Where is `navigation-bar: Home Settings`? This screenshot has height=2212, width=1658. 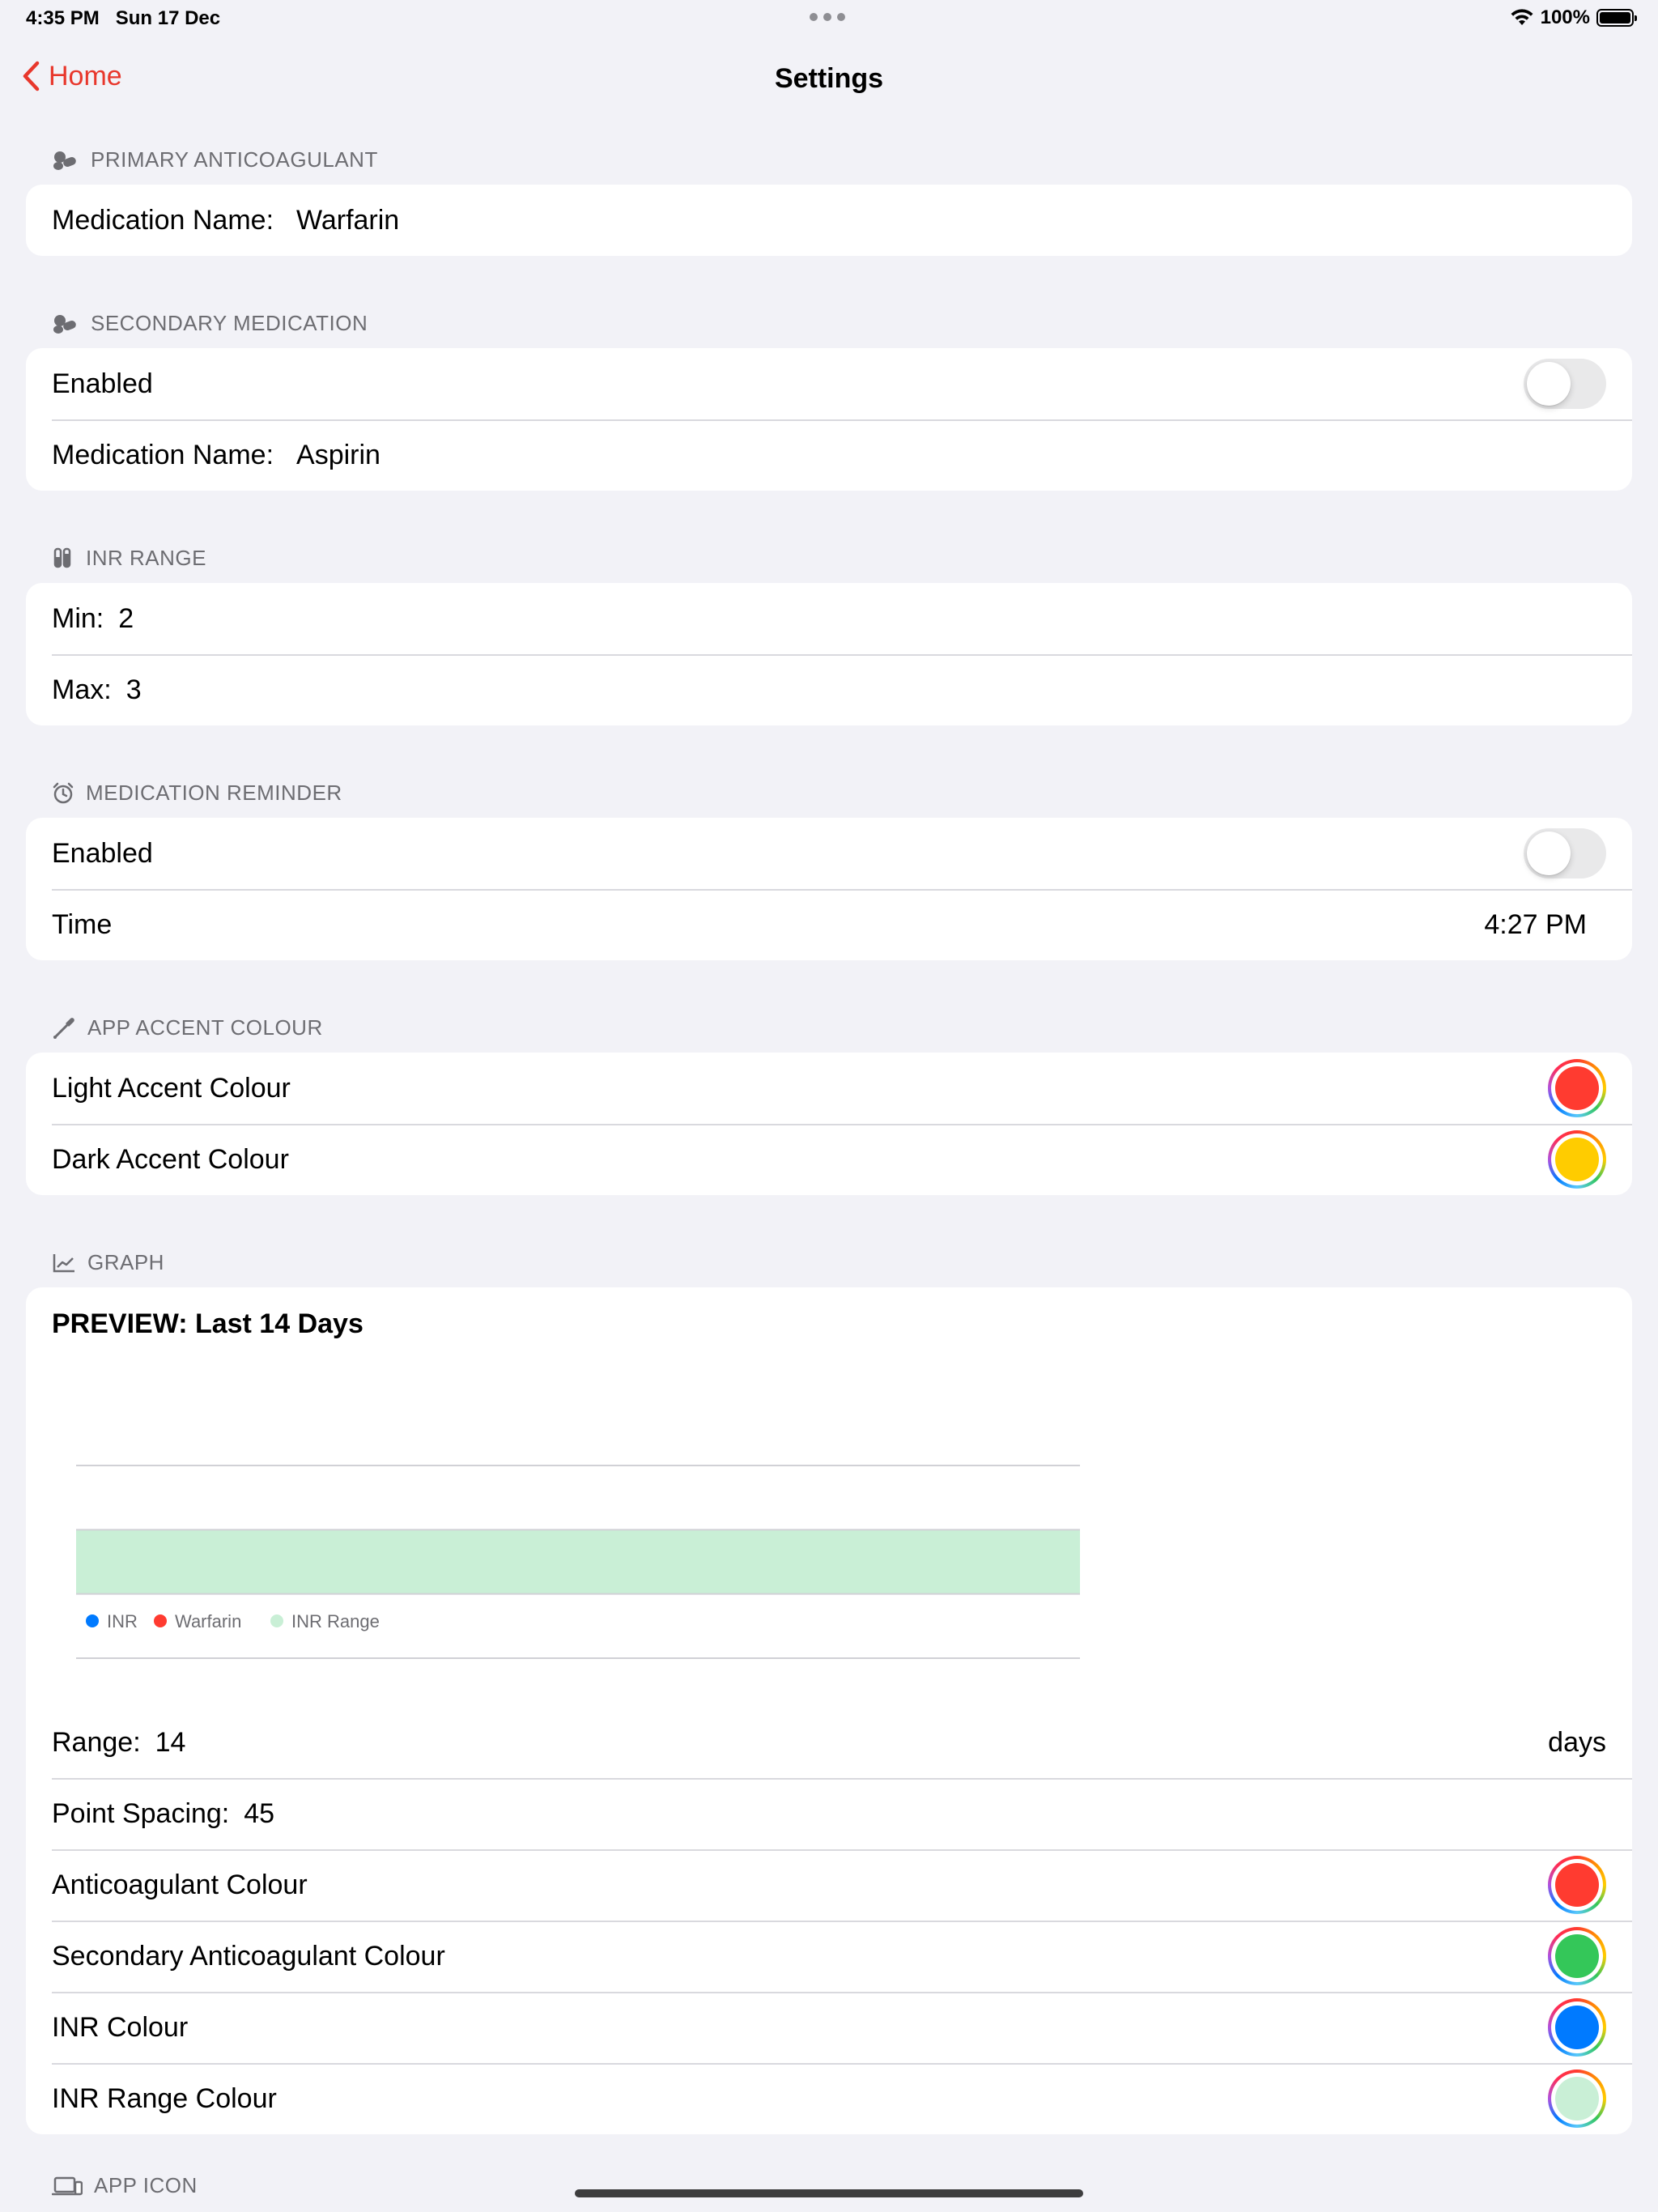
navigation-bar: Home Settings is located at coordinates (829, 81).